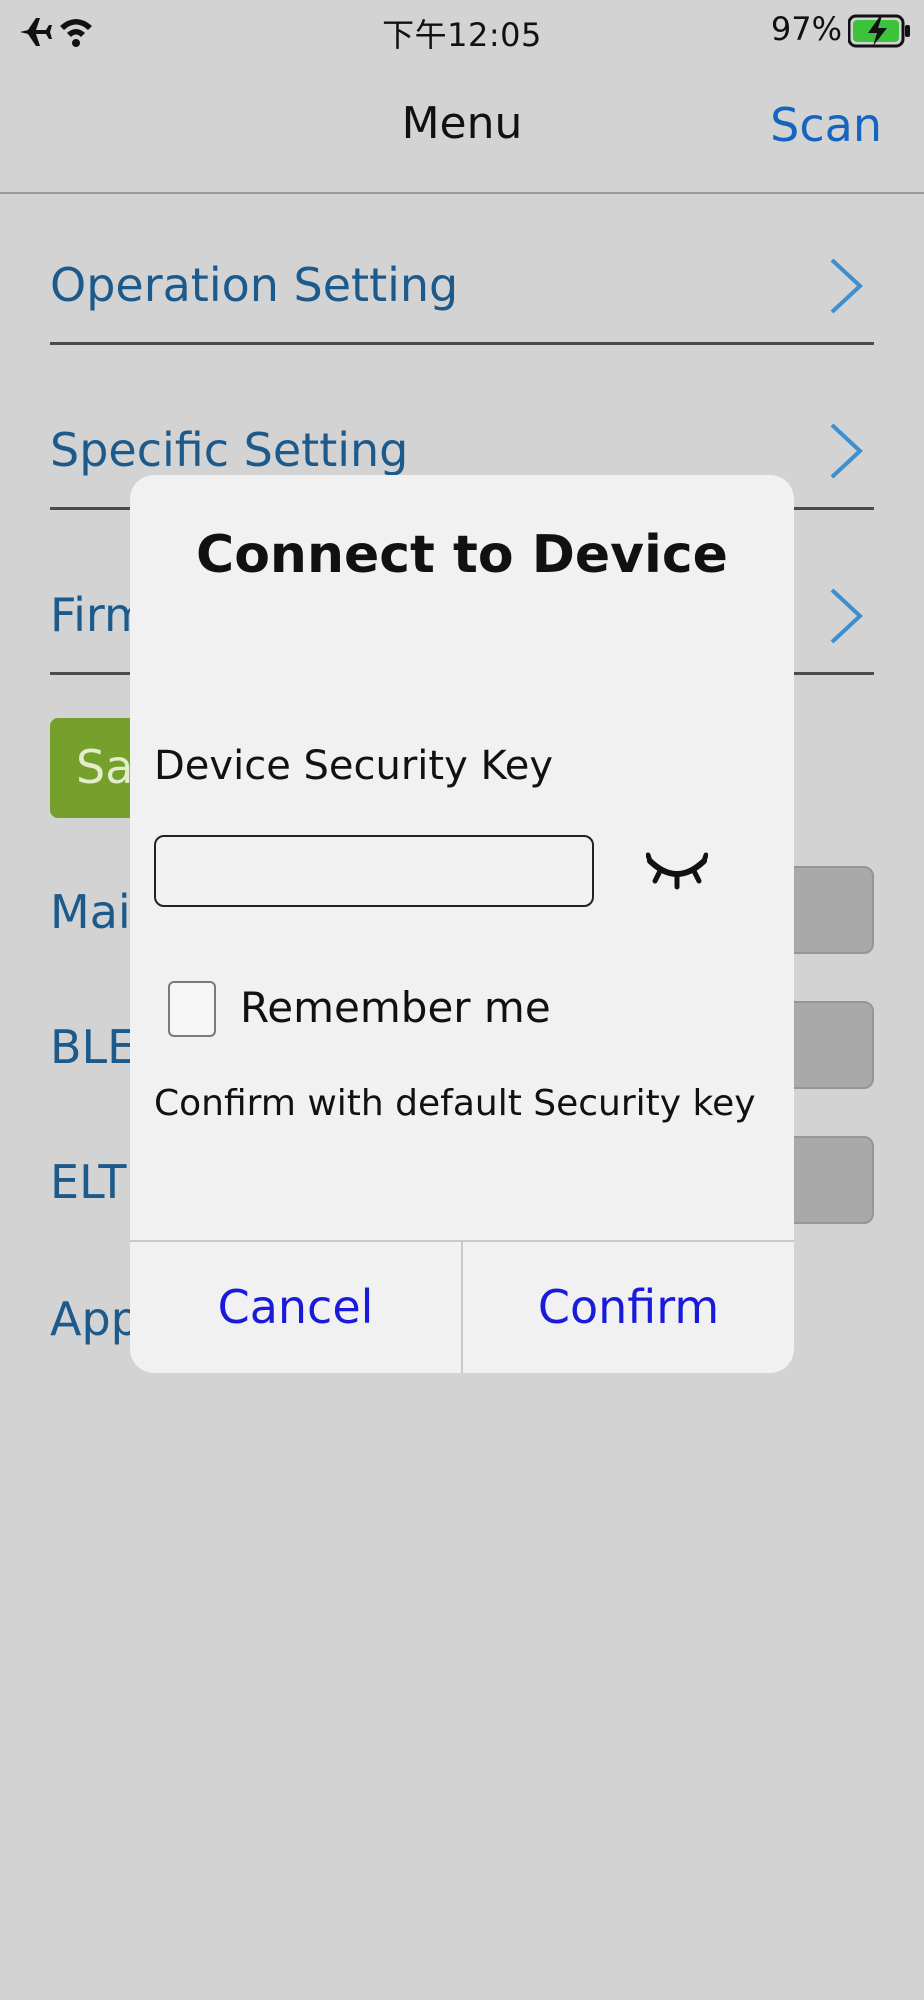 The image size is (924, 2000). What do you see at coordinates (462, 31) in the screenshot?
I see `status-bar: 下午12:05 97%` at bounding box center [462, 31].